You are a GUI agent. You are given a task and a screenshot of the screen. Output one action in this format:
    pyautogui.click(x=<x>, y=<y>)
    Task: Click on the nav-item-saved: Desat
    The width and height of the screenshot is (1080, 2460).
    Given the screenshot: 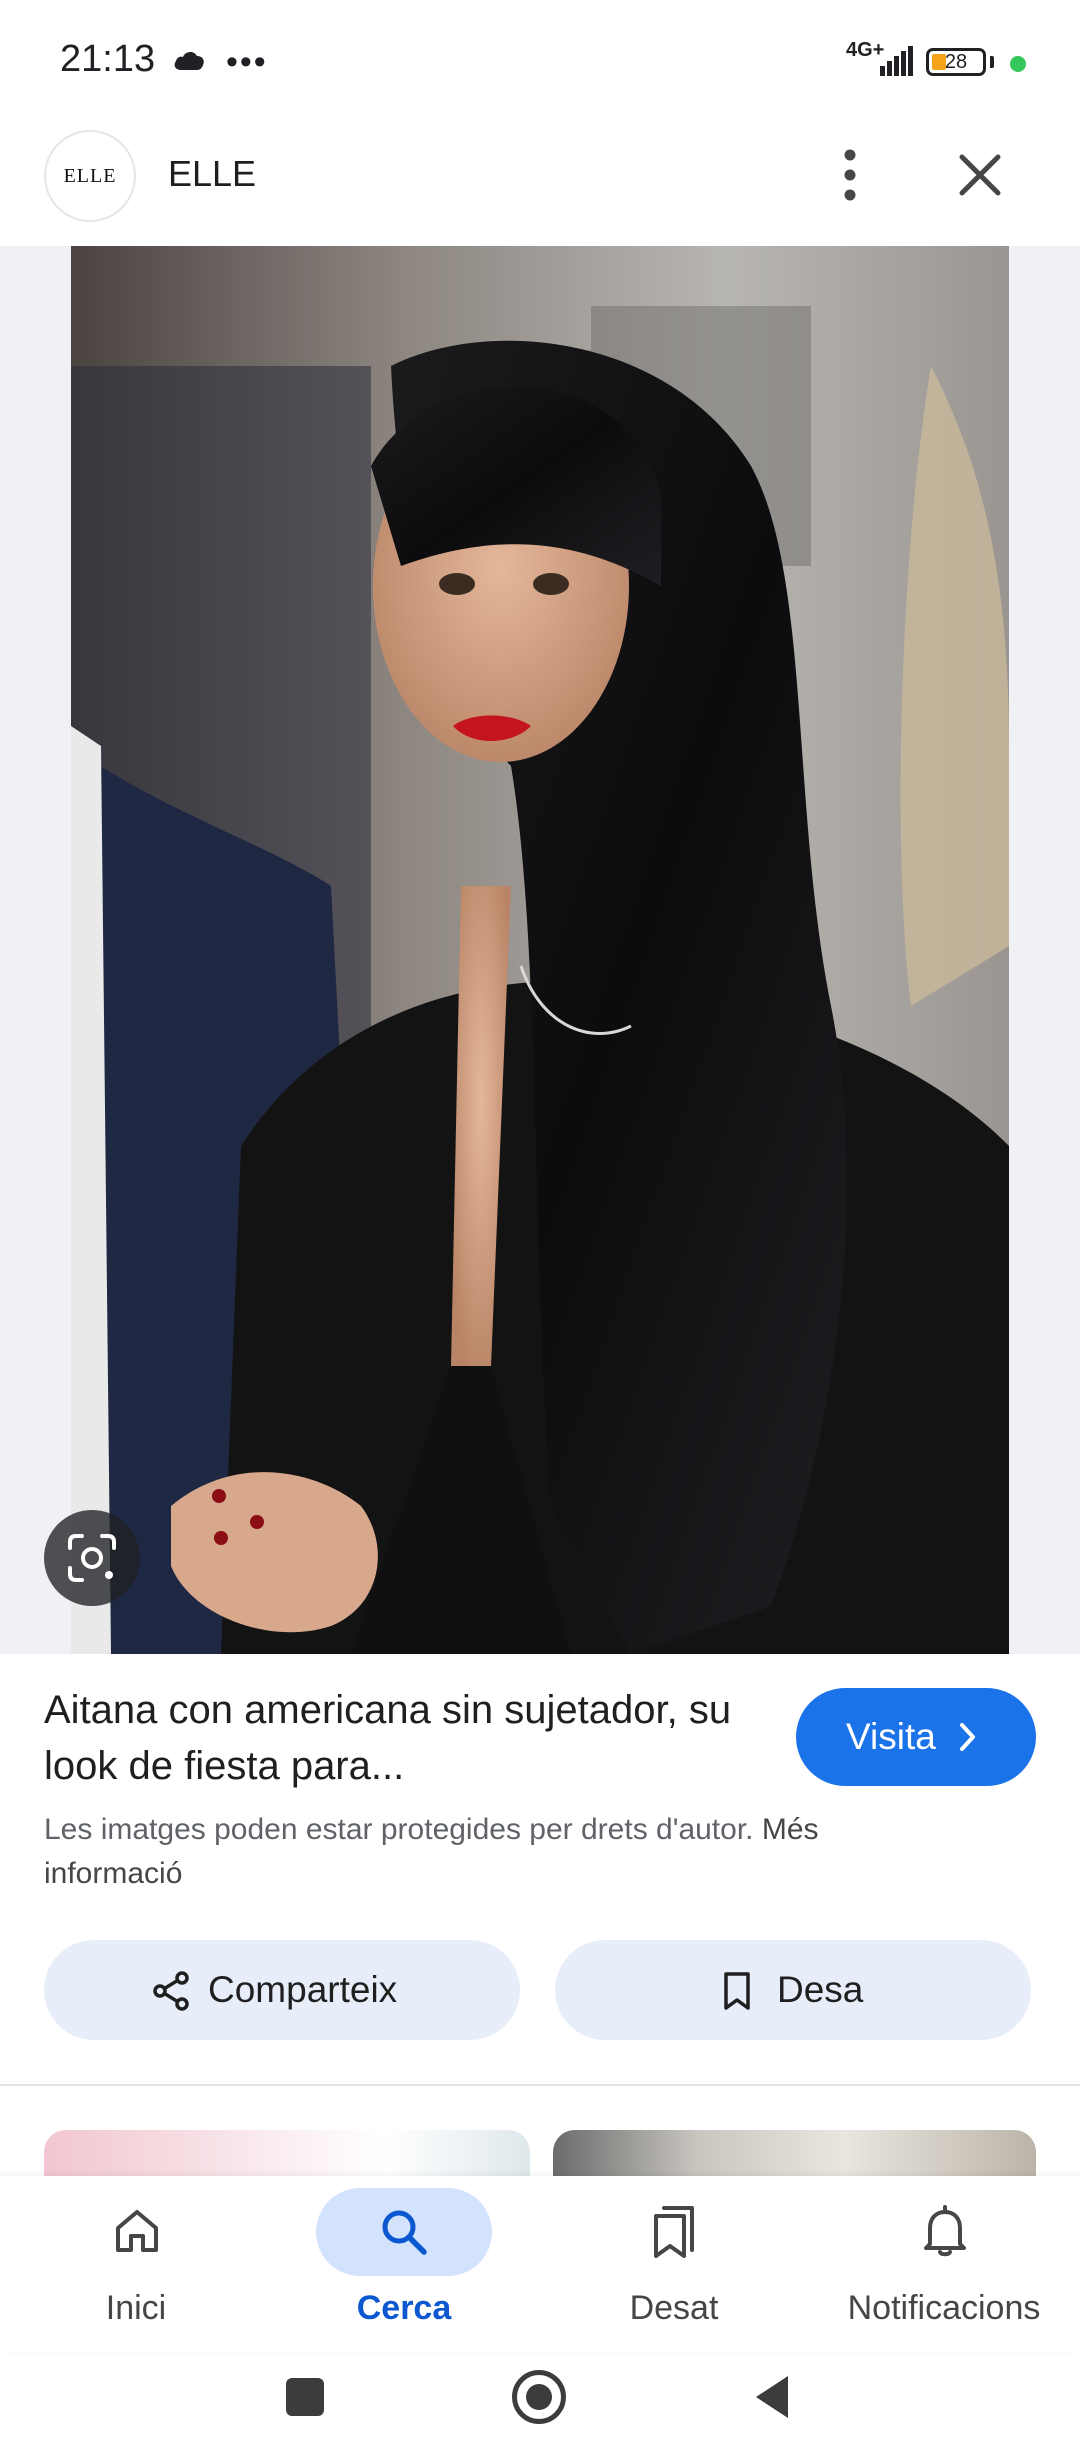 What is the action you would take?
    pyautogui.click(x=674, y=2264)
    